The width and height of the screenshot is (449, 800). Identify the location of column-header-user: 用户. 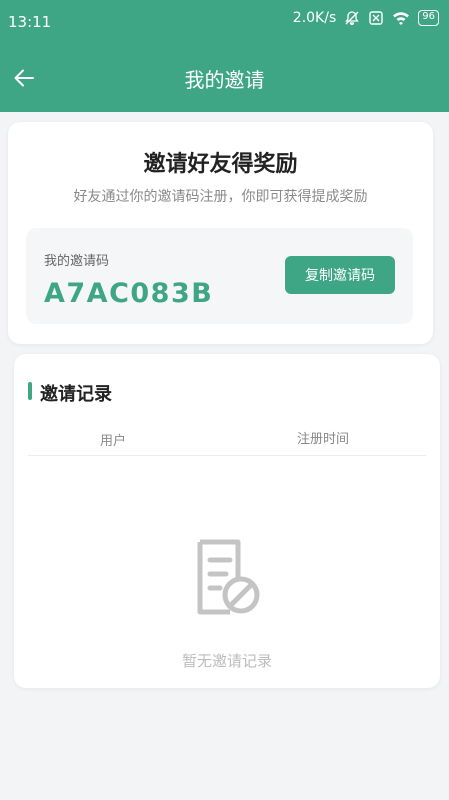
(112, 441).